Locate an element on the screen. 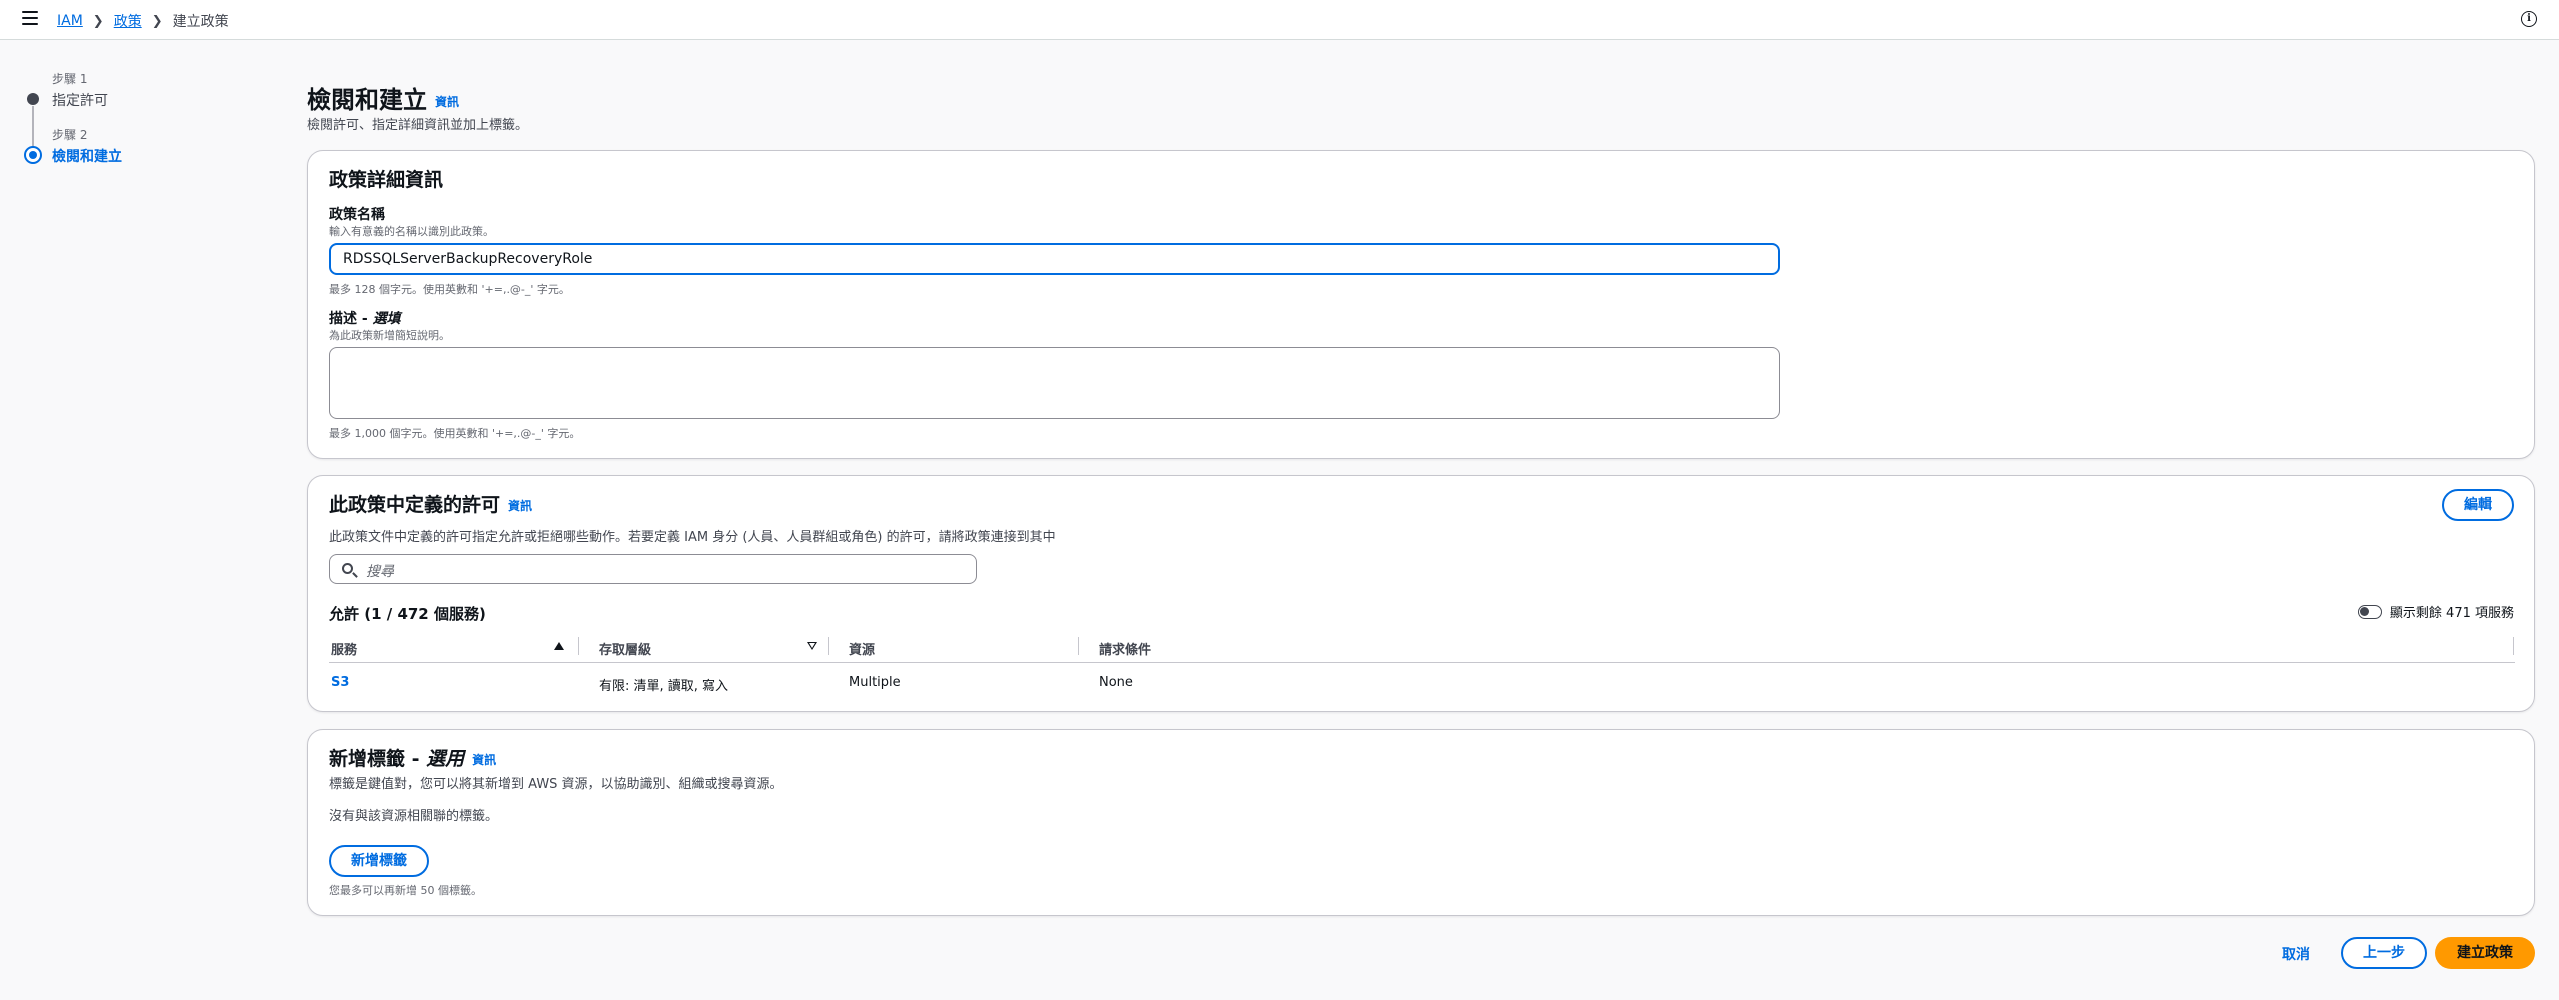  policy-name-description: 輸入有意義的名稱以識別此政策。 is located at coordinates (411, 231).